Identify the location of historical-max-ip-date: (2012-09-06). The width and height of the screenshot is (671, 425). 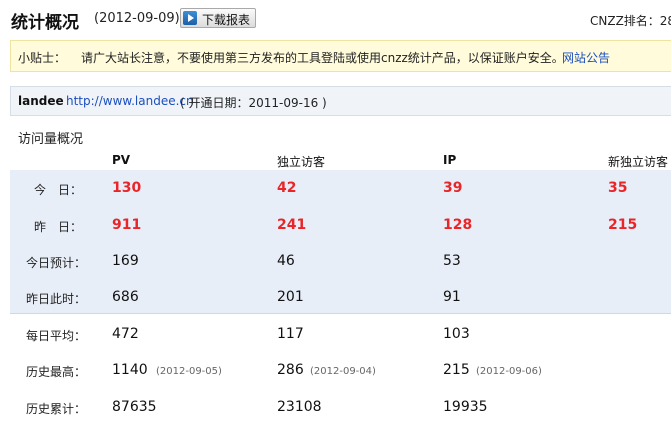
(509, 371).